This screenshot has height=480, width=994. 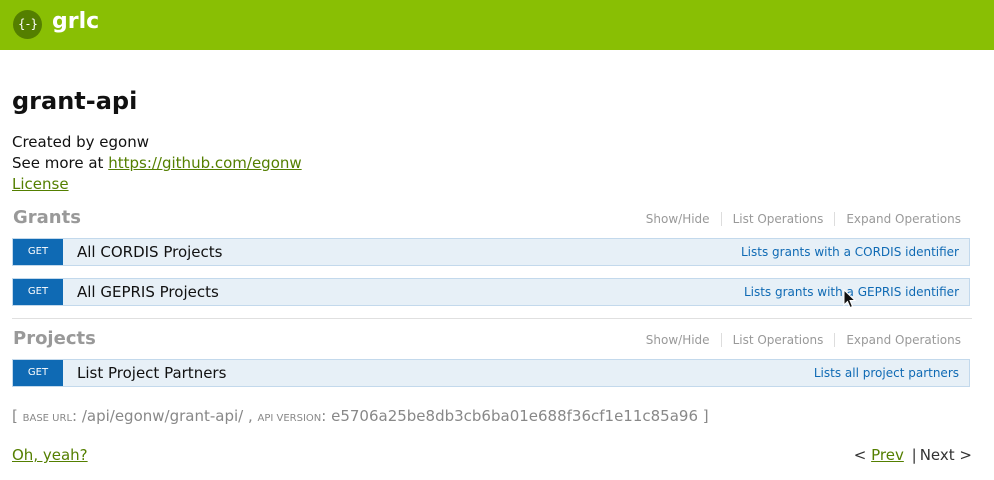 What do you see at coordinates (54, 338) in the screenshot?
I see `section-title-projects: Projects` at bounding box center [54, 338].